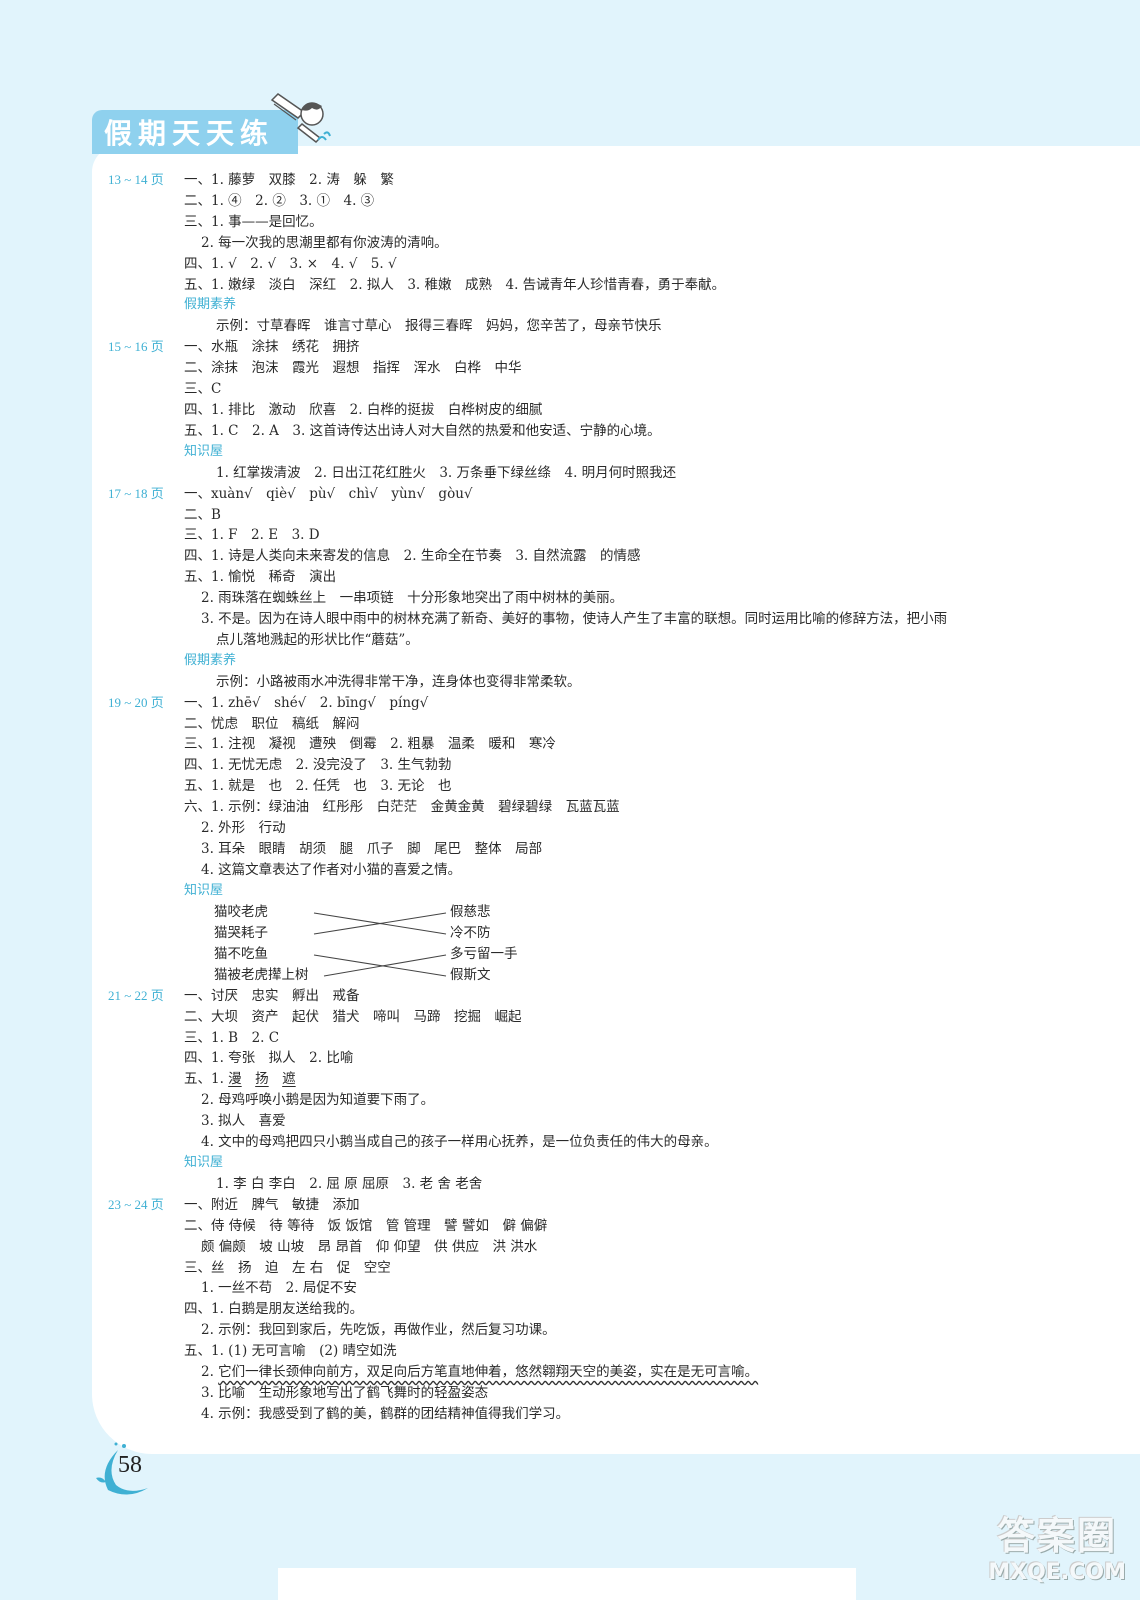  What do you see at coordinates (241, 911) in the screenshot?
I see `match-left-item: 猫咬老虎` at bounding box center [241, 911].